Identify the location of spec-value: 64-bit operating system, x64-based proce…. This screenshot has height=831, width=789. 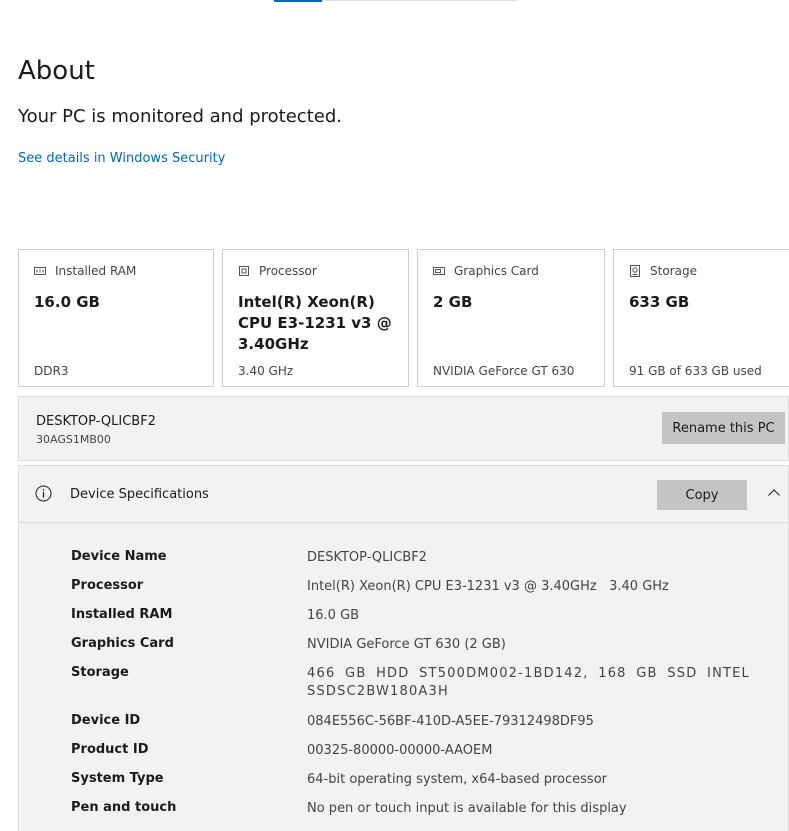
(457, 779).